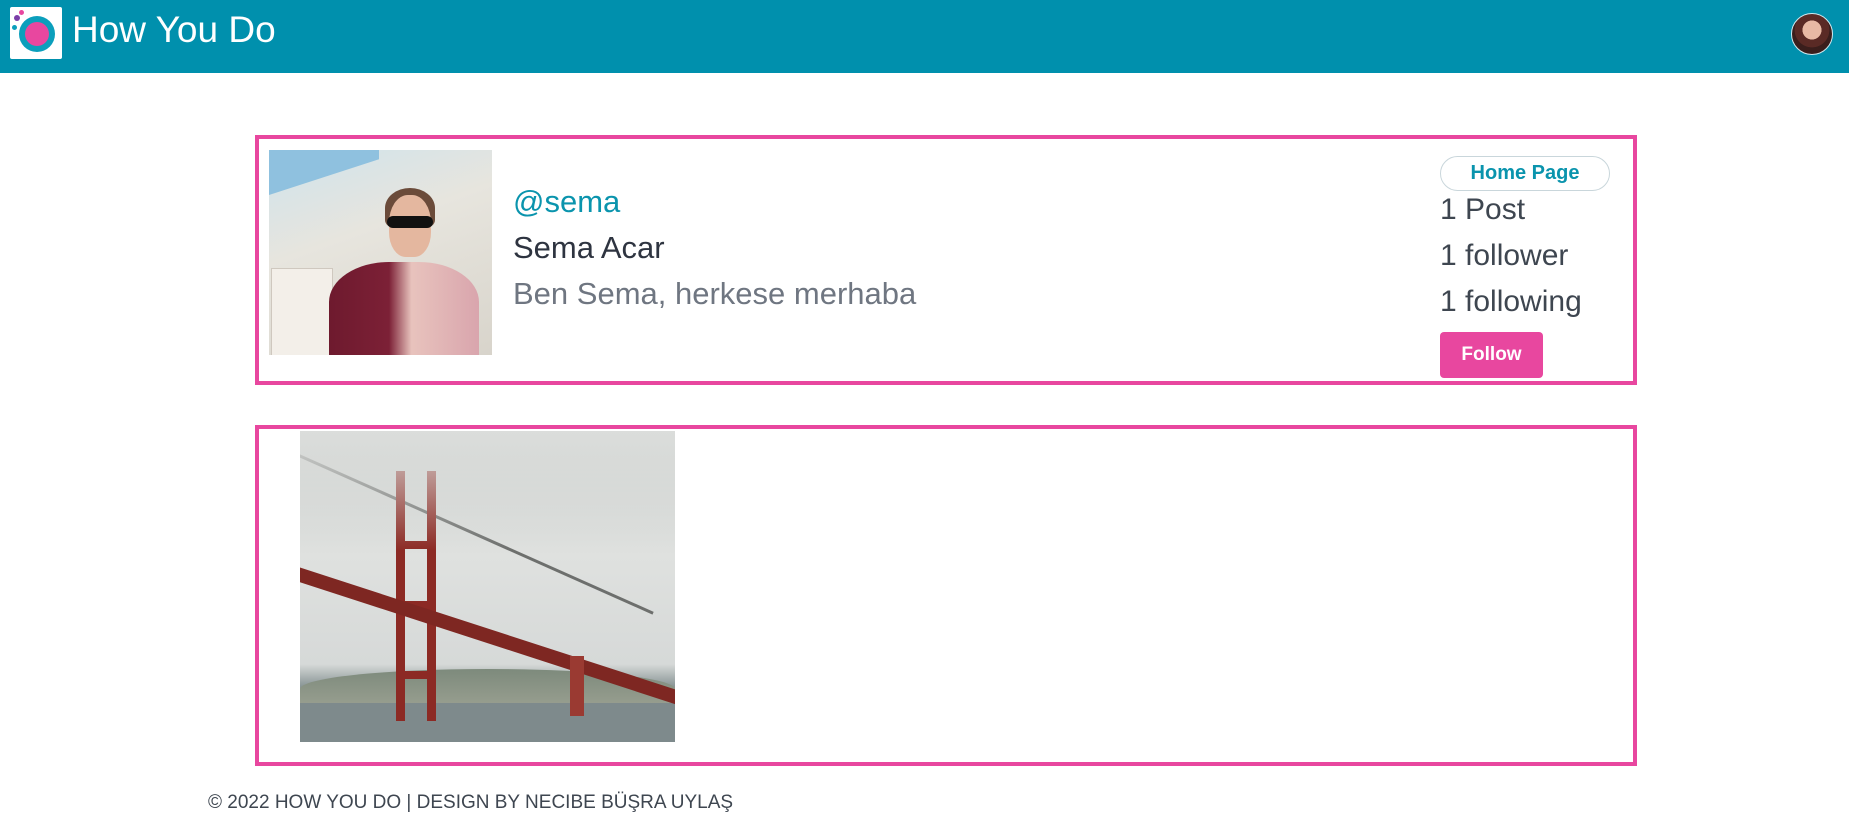  What do you see at coordinates (174, 30) in the screenshot?
I see `brand-title: How You Do` at bounding box center [174, 30].